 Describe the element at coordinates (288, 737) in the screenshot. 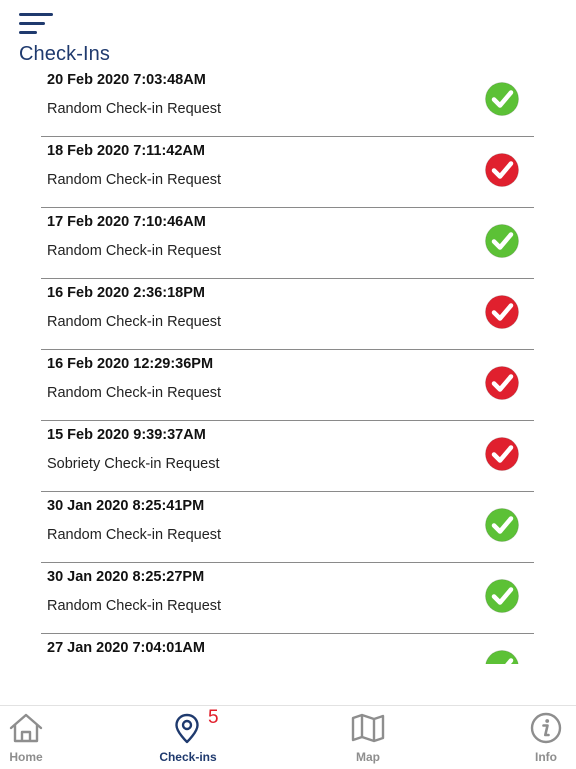

I see `tab-bar: Home Check-ins 5 Map Info` at that location.